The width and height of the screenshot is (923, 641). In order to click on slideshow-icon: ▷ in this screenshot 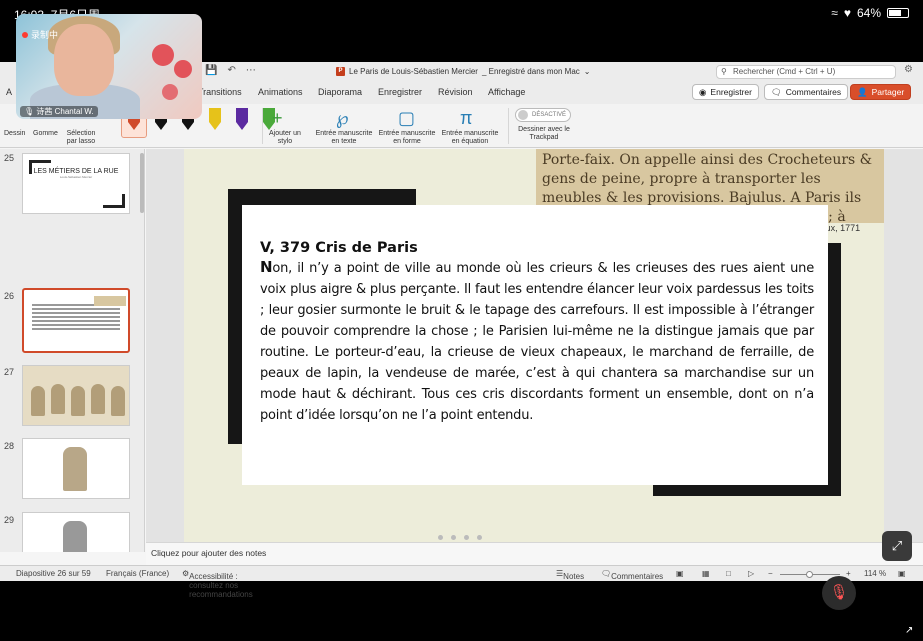, I will do `click(751, 573)`.